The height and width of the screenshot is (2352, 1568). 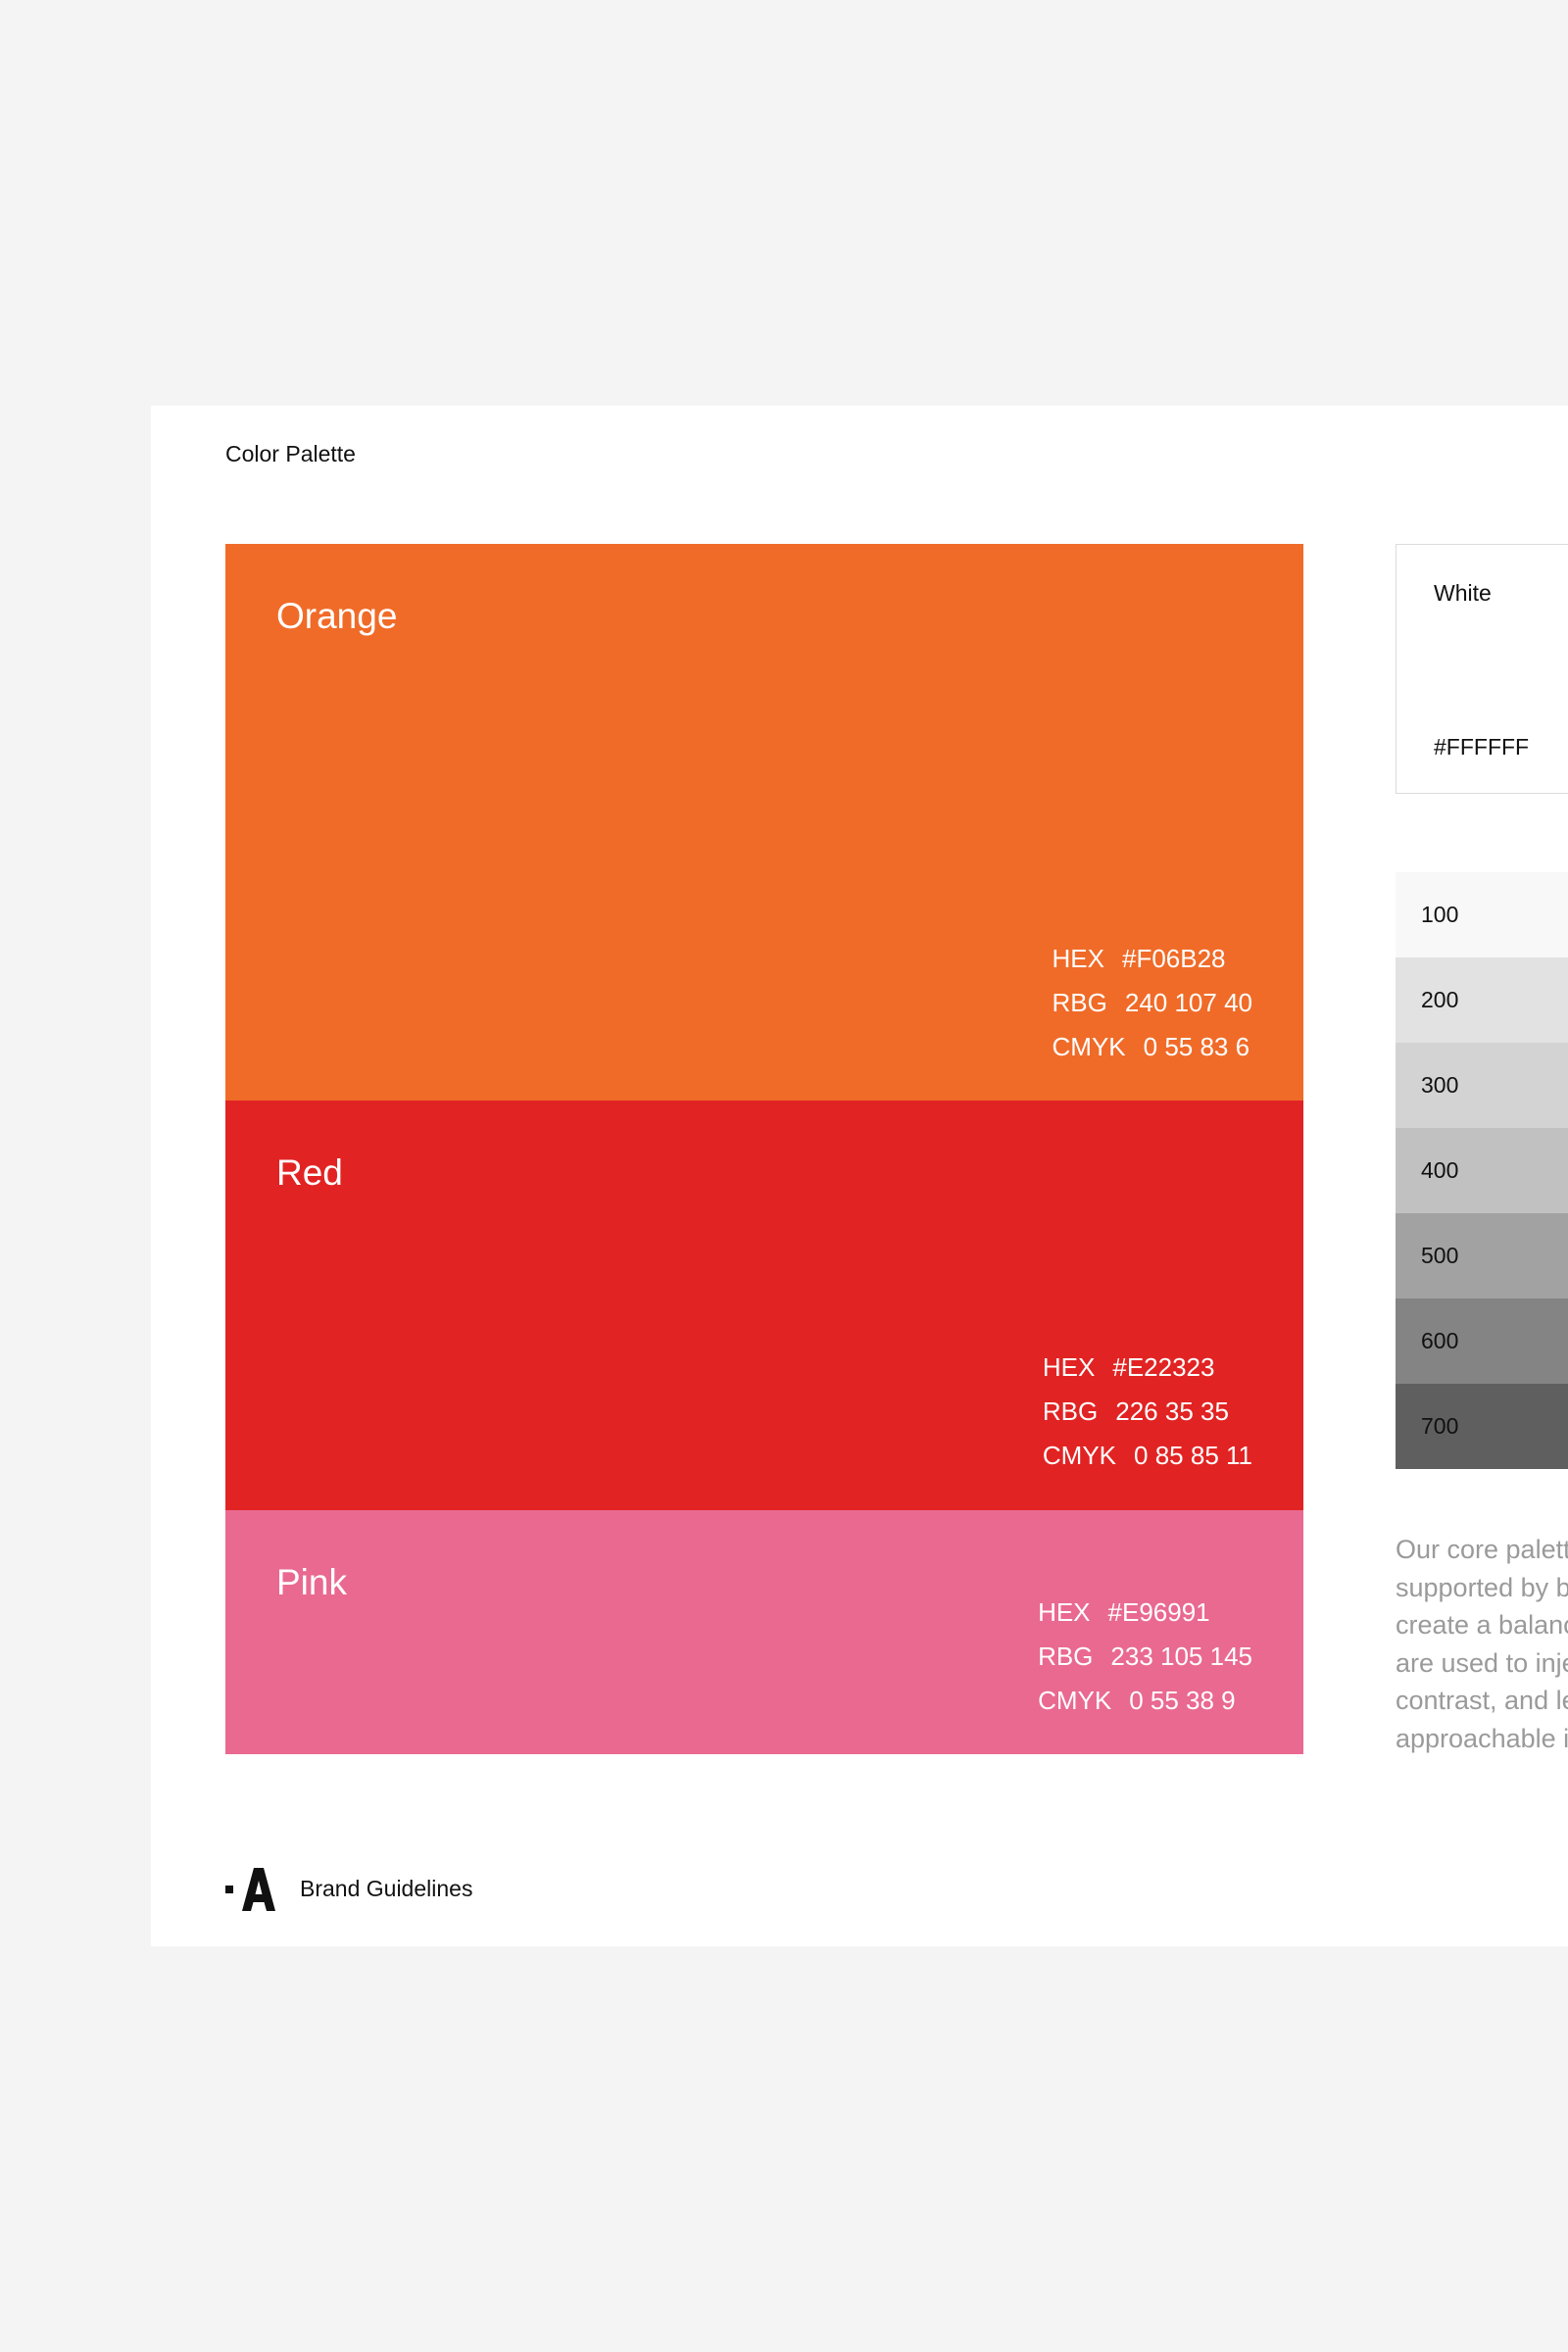 I want to click on gray-step-100: 100, so click(x=1482, y=915).